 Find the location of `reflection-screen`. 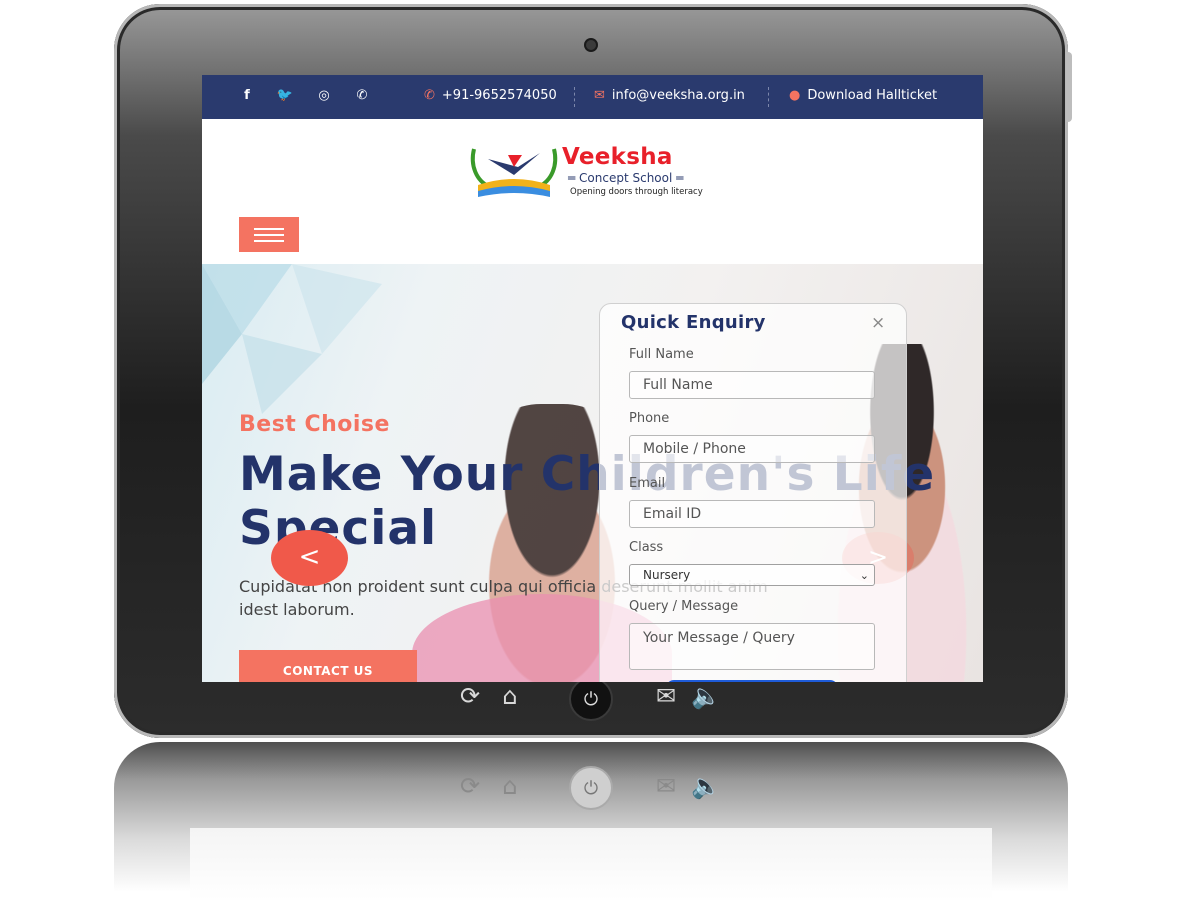

reflection-screen is located at coordinates (591, 864).